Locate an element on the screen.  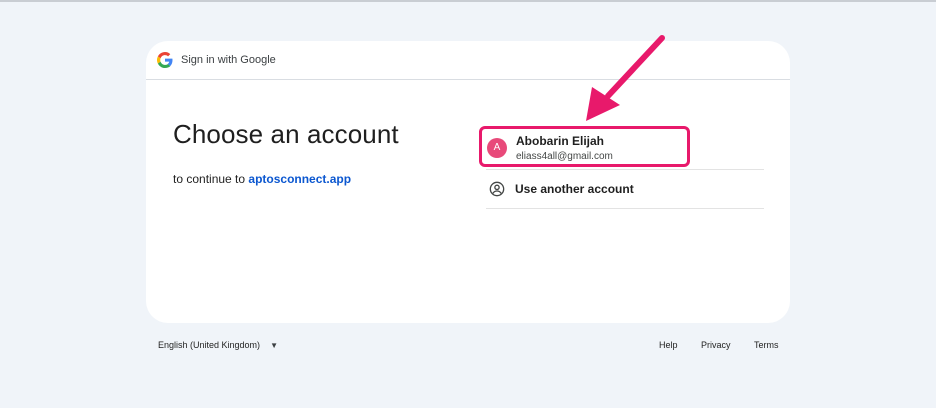
card-header: Sign in with Google is located at coordinates (468, 60).